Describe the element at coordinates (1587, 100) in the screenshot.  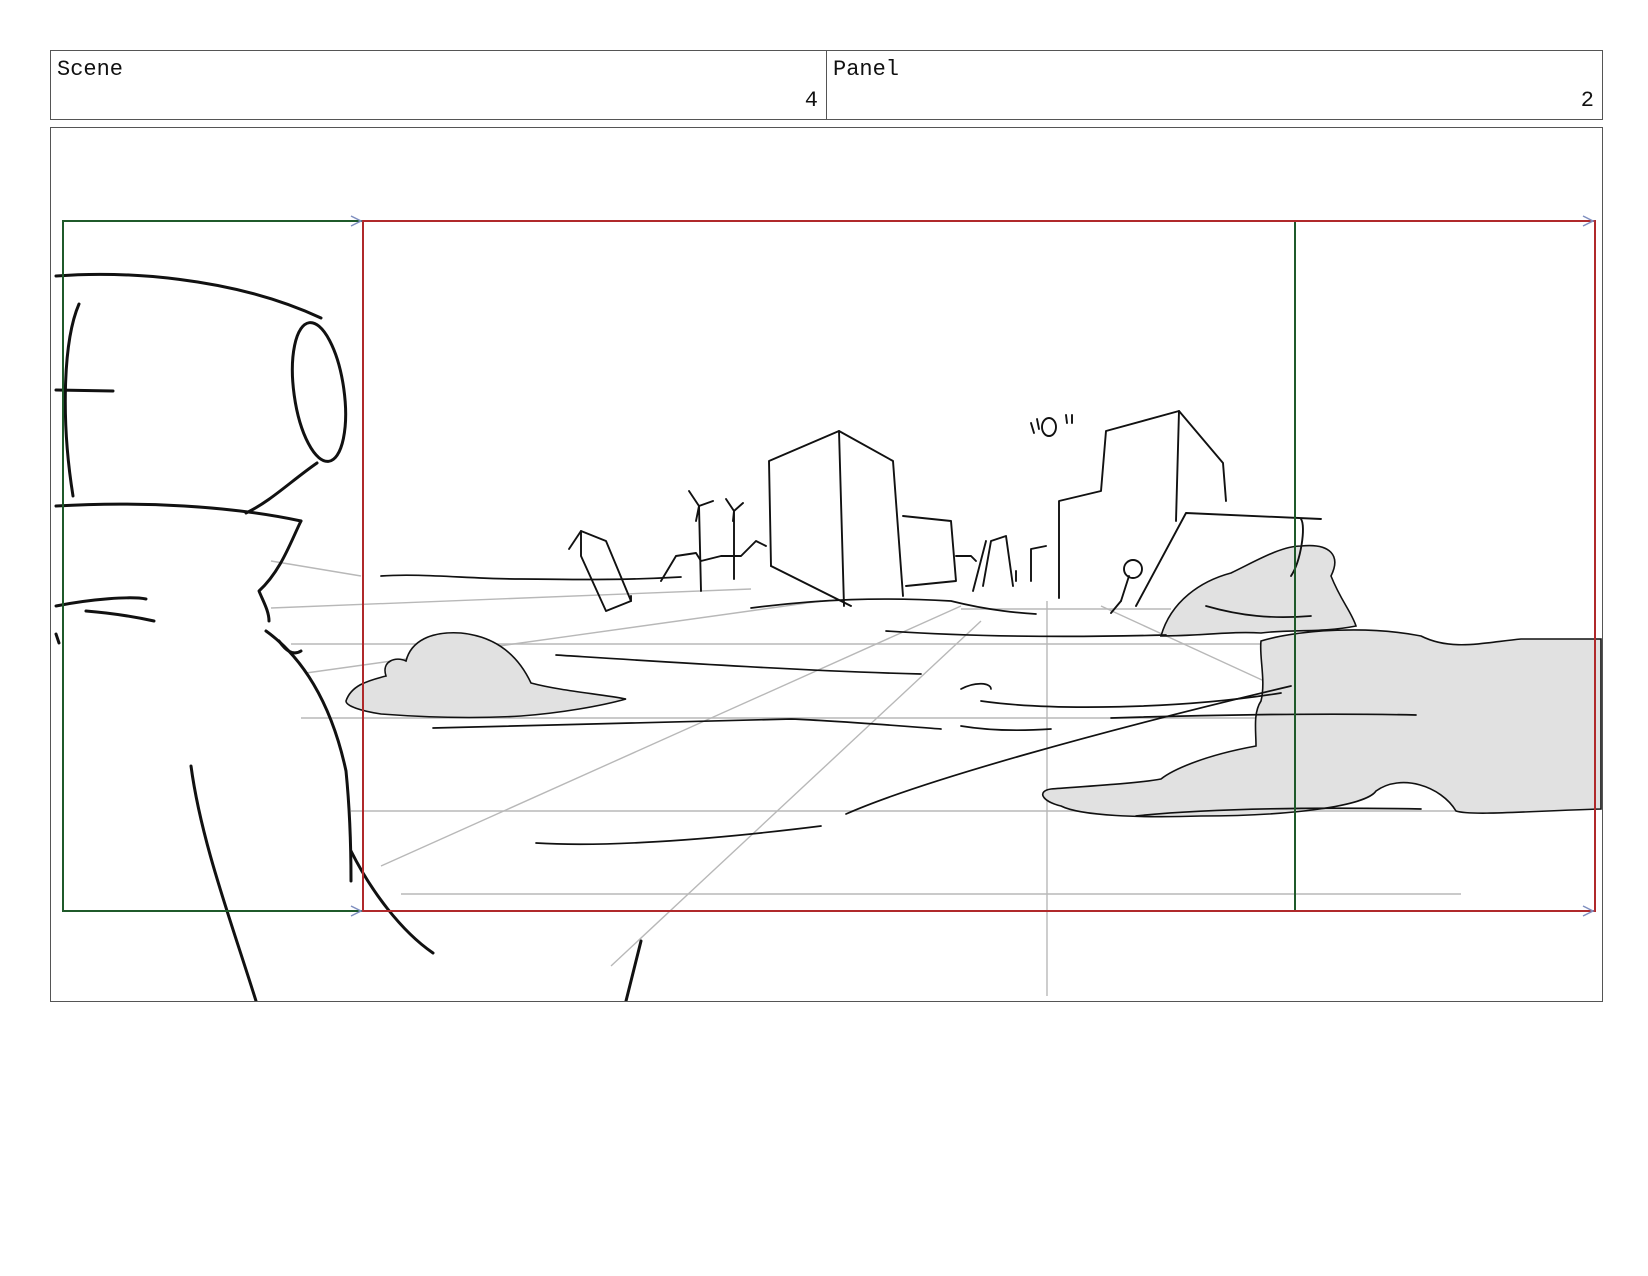
I see `panel-number: 2` at that location.